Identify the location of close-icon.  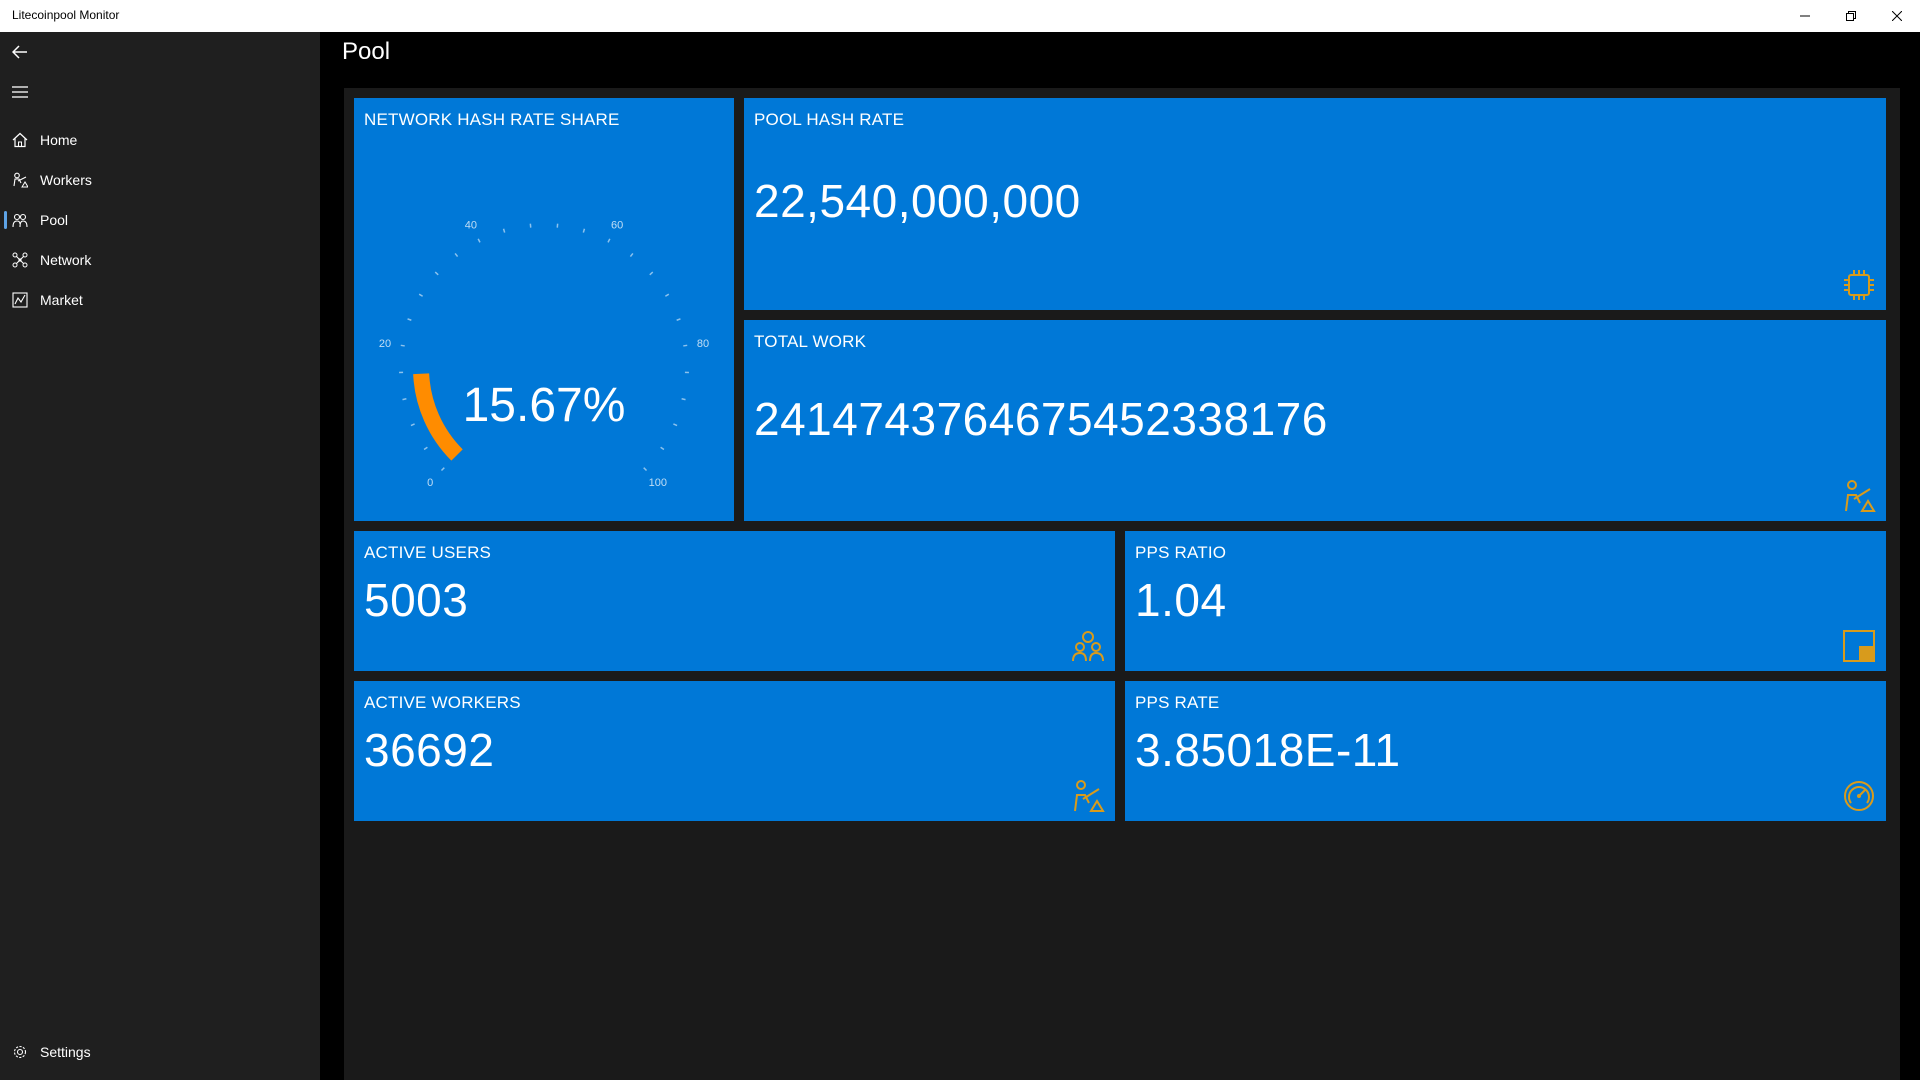
(1897, 16).